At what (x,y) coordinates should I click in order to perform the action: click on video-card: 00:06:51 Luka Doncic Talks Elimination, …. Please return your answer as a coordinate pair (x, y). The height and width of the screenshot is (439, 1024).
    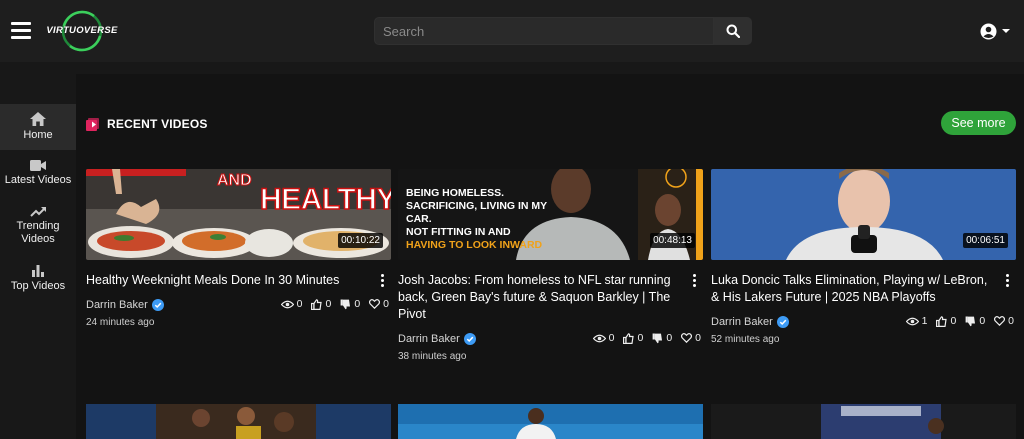
    Looking at the image, I should click on (863, 257).